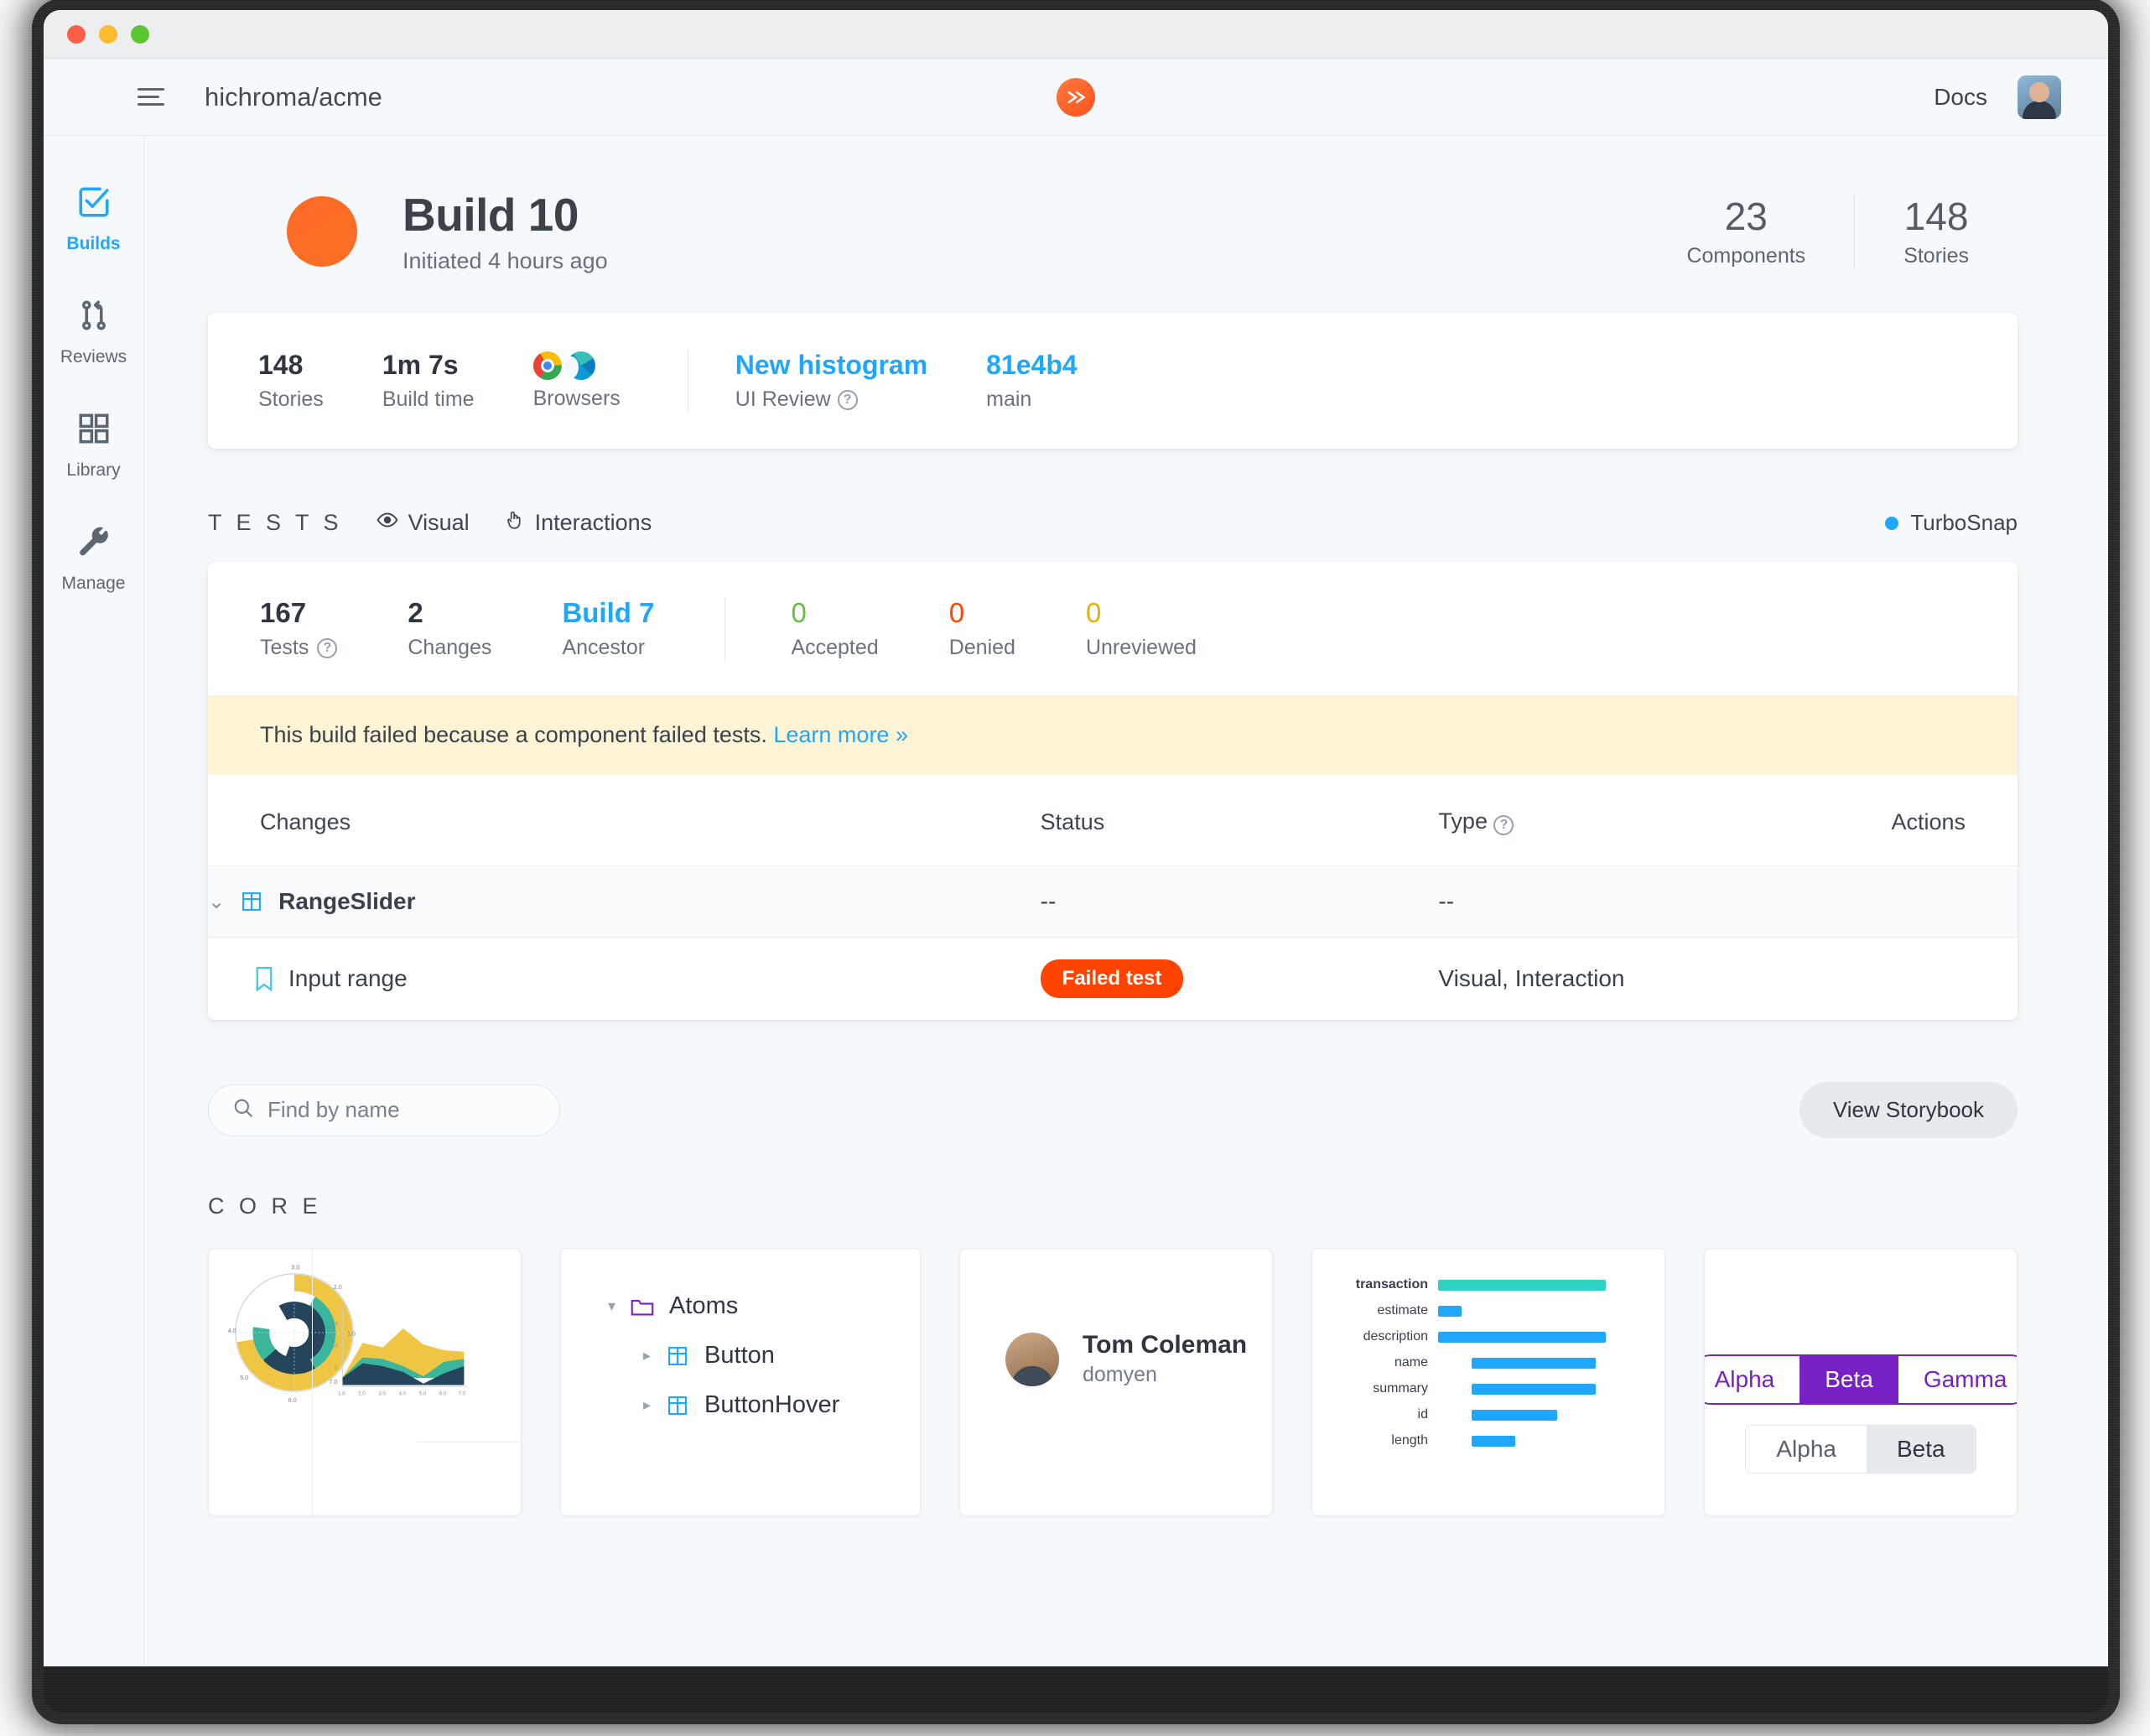 The width and height of the screenshot is (2150, 1736). What do you see at coordinates (1076, 97) in the screenshot?
I see `chromatic-logo-icon` at bounding box center [1076, 97].